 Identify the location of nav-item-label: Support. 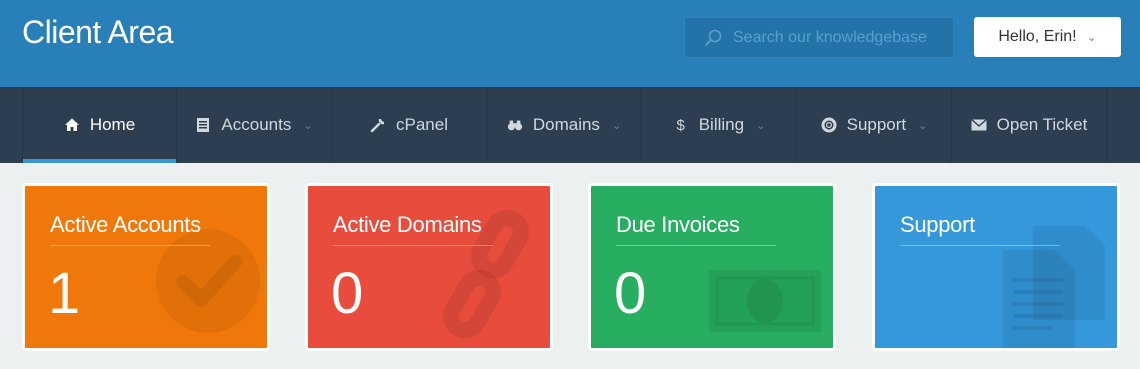
(876, 124).